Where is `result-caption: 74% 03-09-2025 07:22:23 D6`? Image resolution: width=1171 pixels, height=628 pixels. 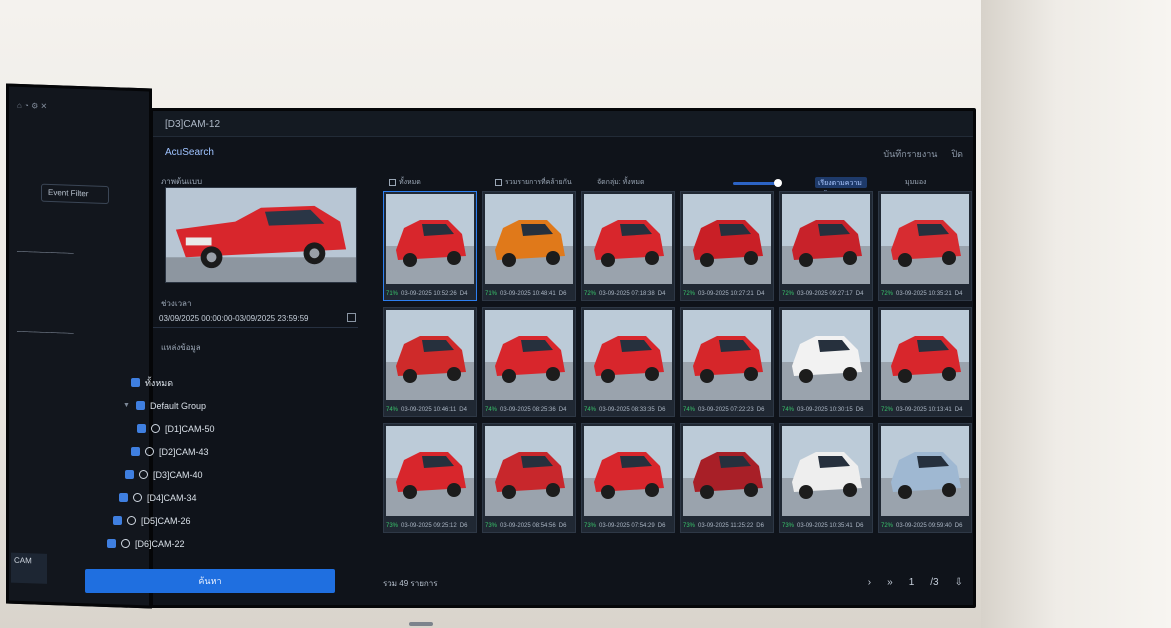
result-caption: 74% 03-09-2025 07:22:23 D6 is located at coordinates (723, 410).